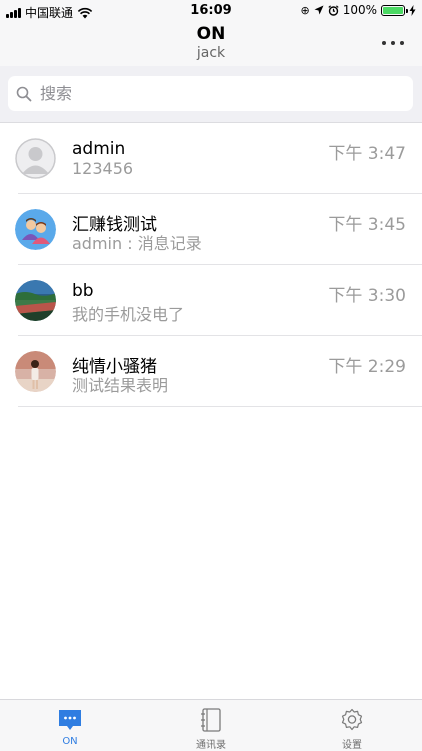 The width and height of the screenshot is (422, 751). Describe the element at coordinates (70, 720) in the screenshot. I see `chat-bubble-icon` at that location.